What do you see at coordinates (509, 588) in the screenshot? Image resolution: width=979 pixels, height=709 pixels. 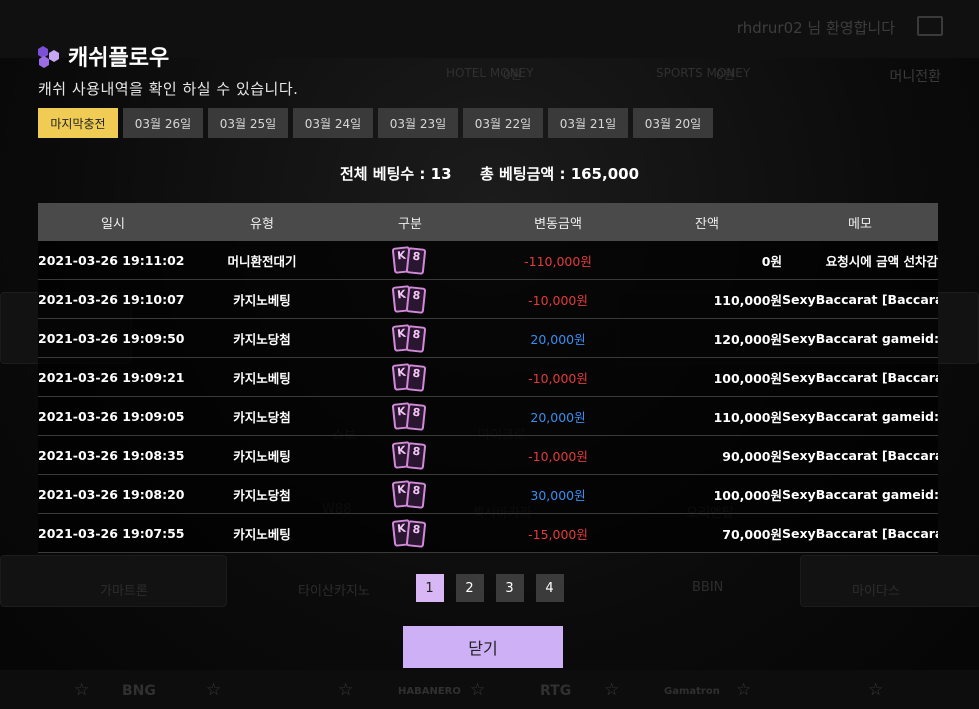 I see `page-button: 3` at bounding box center [509, 588].